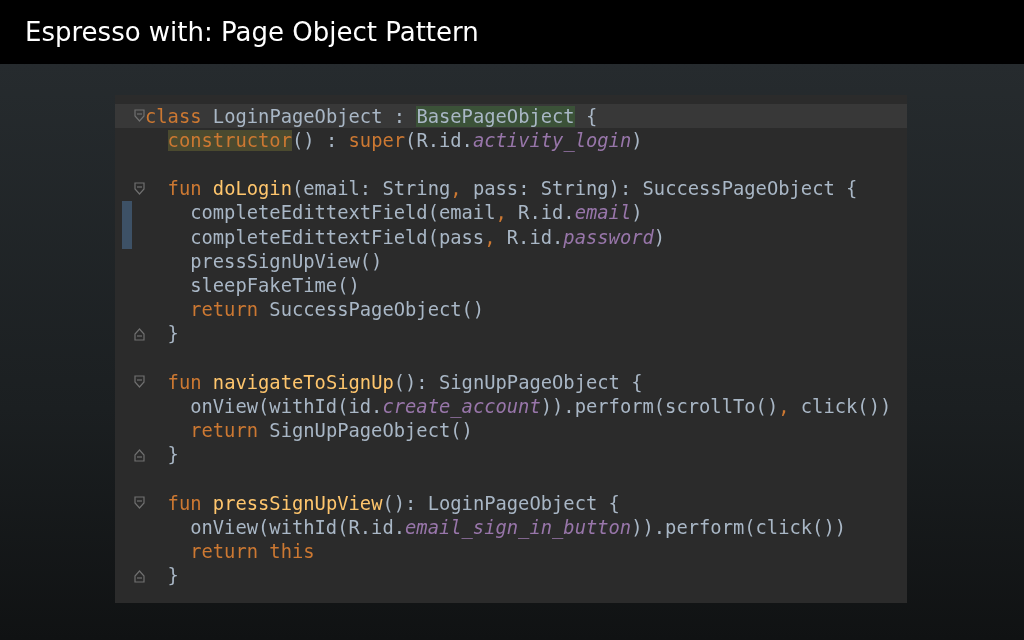 This screenshot has height=640, width=1024. Describe the element at coordinates (252, 32) in the screenshot. I see `slide-title: Espresso with: Page Object Pattern` at that location.